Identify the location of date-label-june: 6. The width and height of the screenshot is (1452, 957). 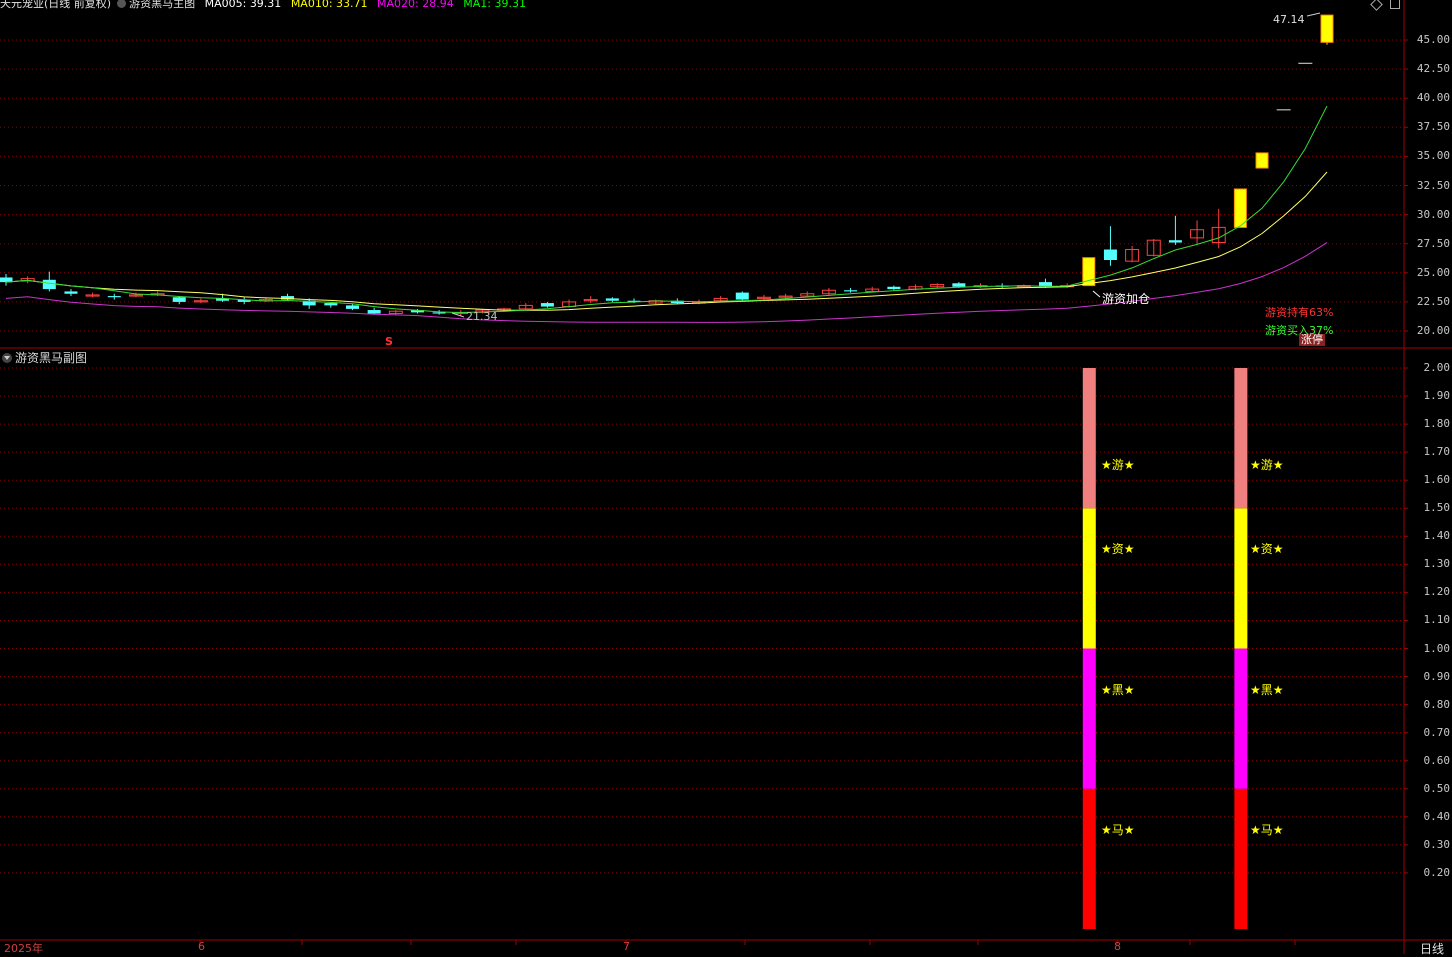
(201, 946).